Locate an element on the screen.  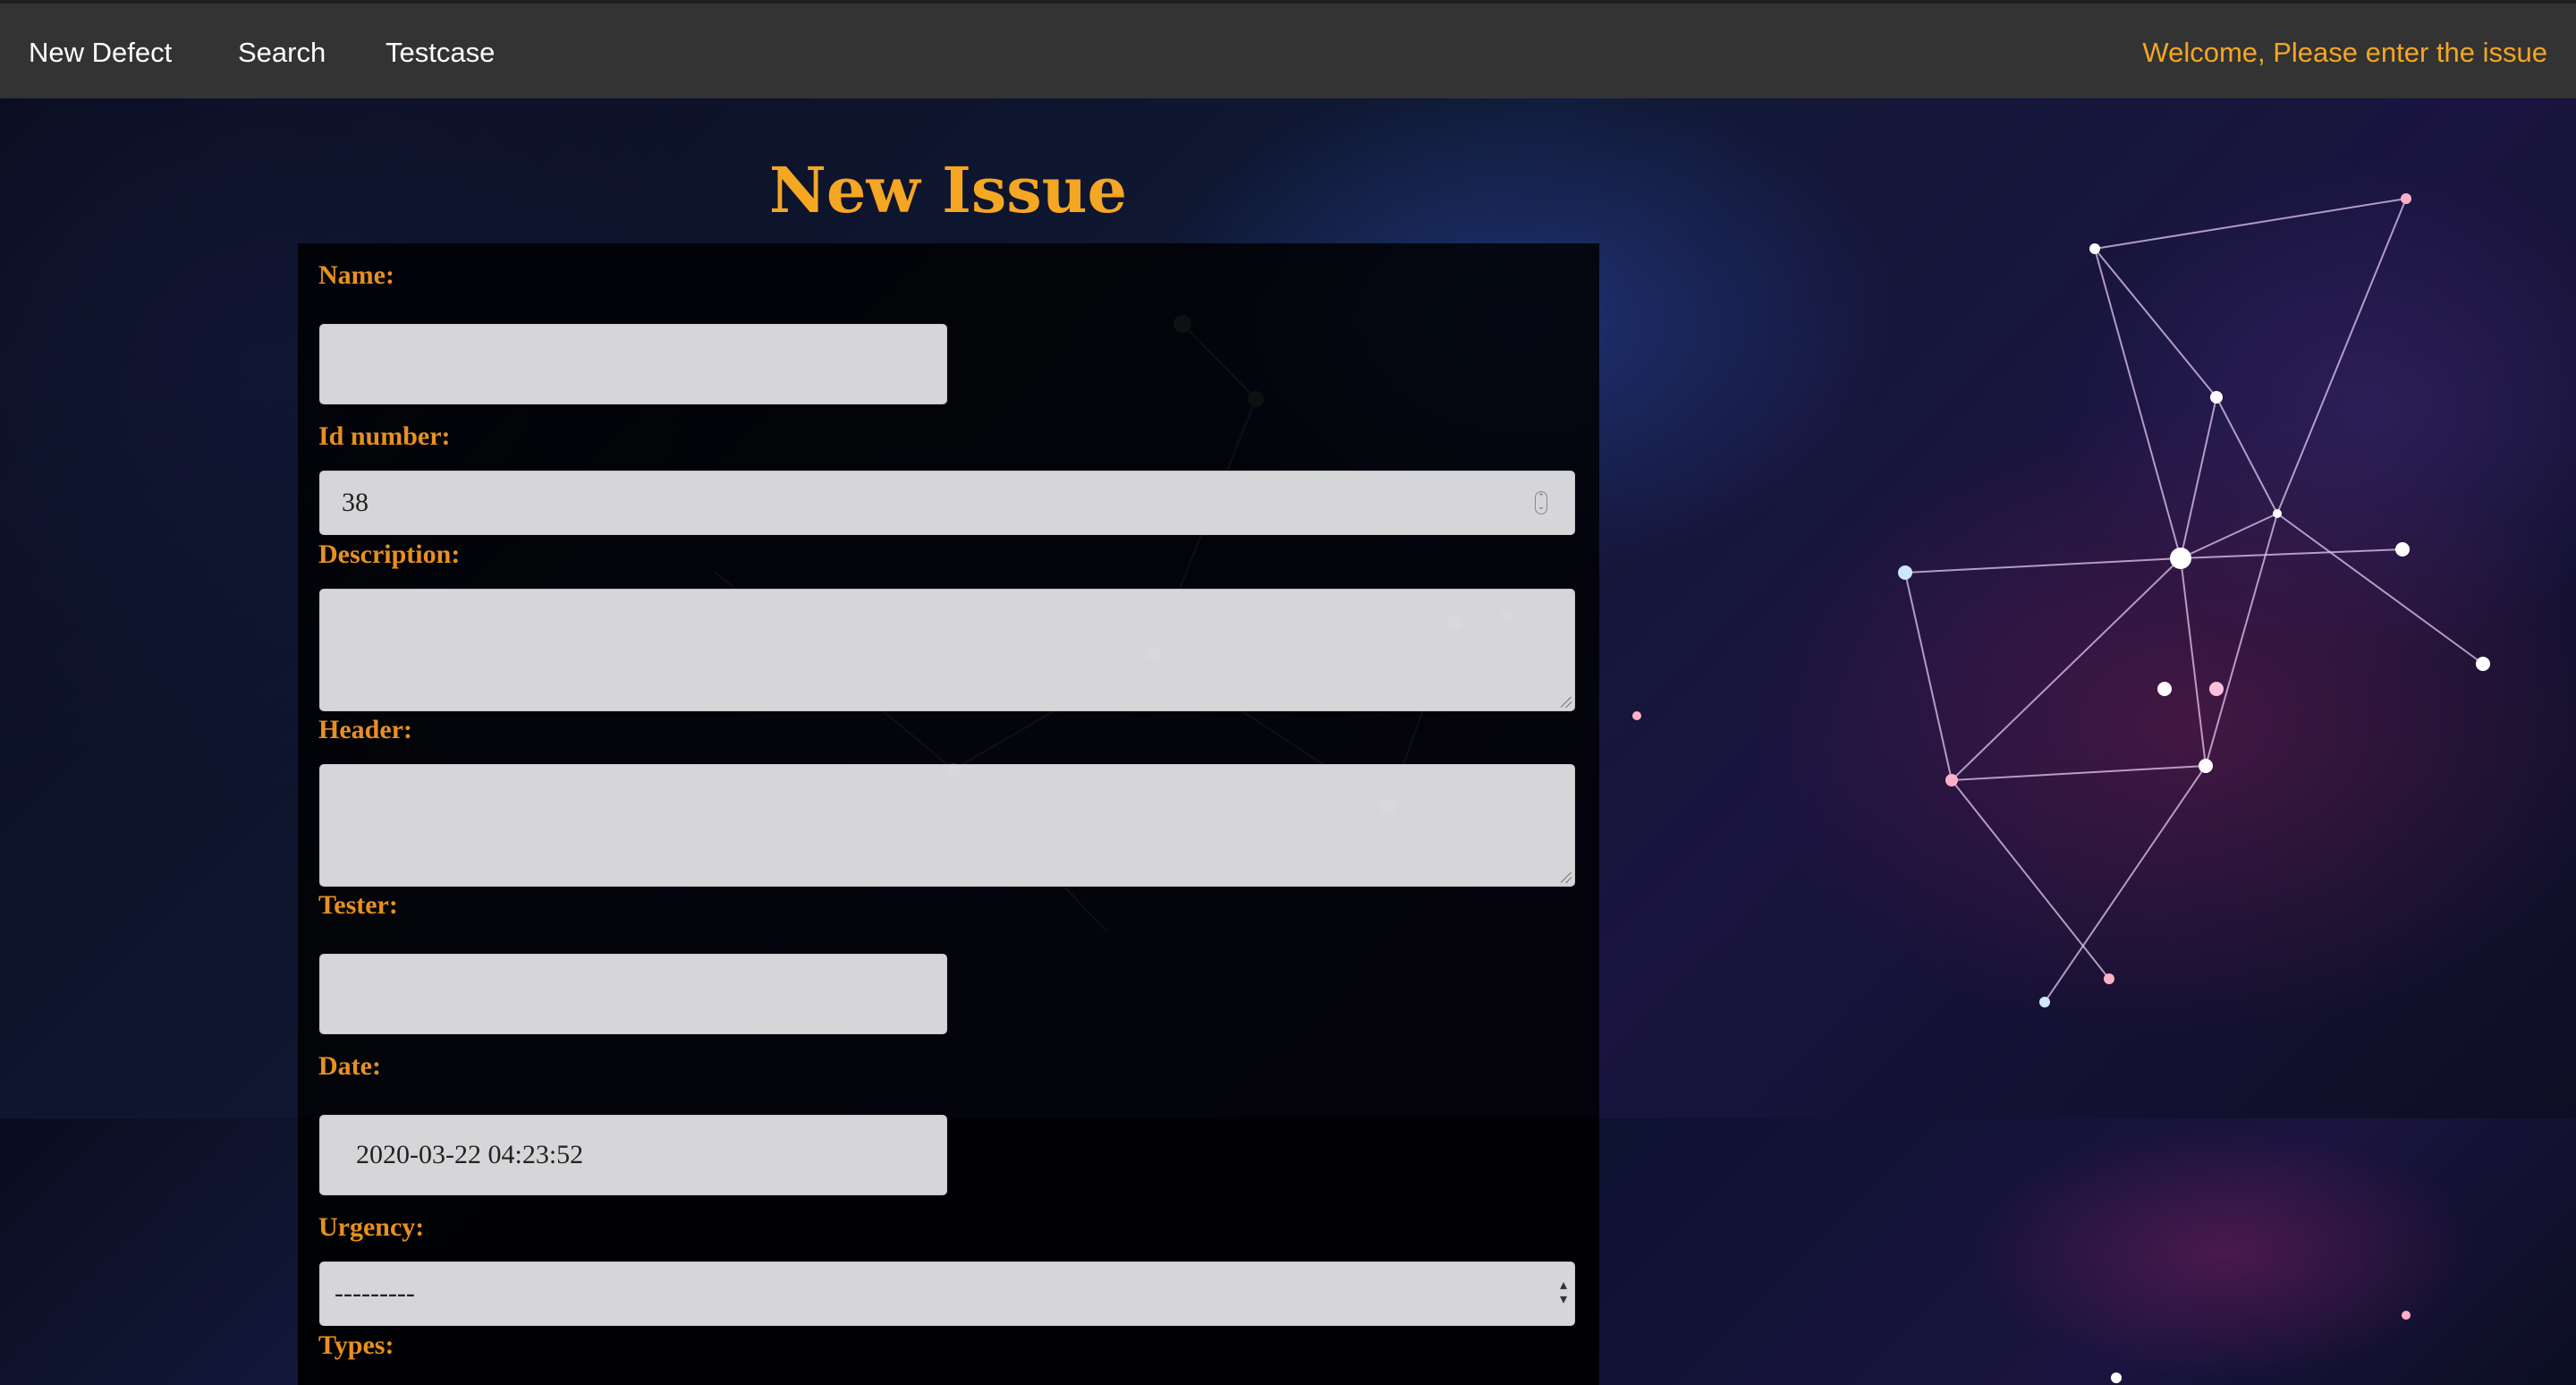
name-label: Name: is located at coordinates (356, 275).